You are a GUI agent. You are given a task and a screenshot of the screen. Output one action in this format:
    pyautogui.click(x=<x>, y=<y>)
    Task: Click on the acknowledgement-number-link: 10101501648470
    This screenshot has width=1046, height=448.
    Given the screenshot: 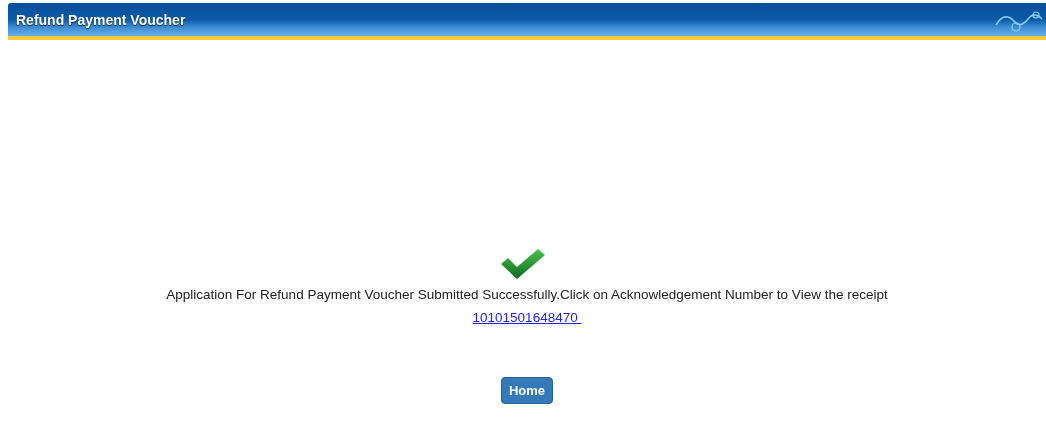 What is the action you would take?
    pyautogui.click(x=527, y=317)
    